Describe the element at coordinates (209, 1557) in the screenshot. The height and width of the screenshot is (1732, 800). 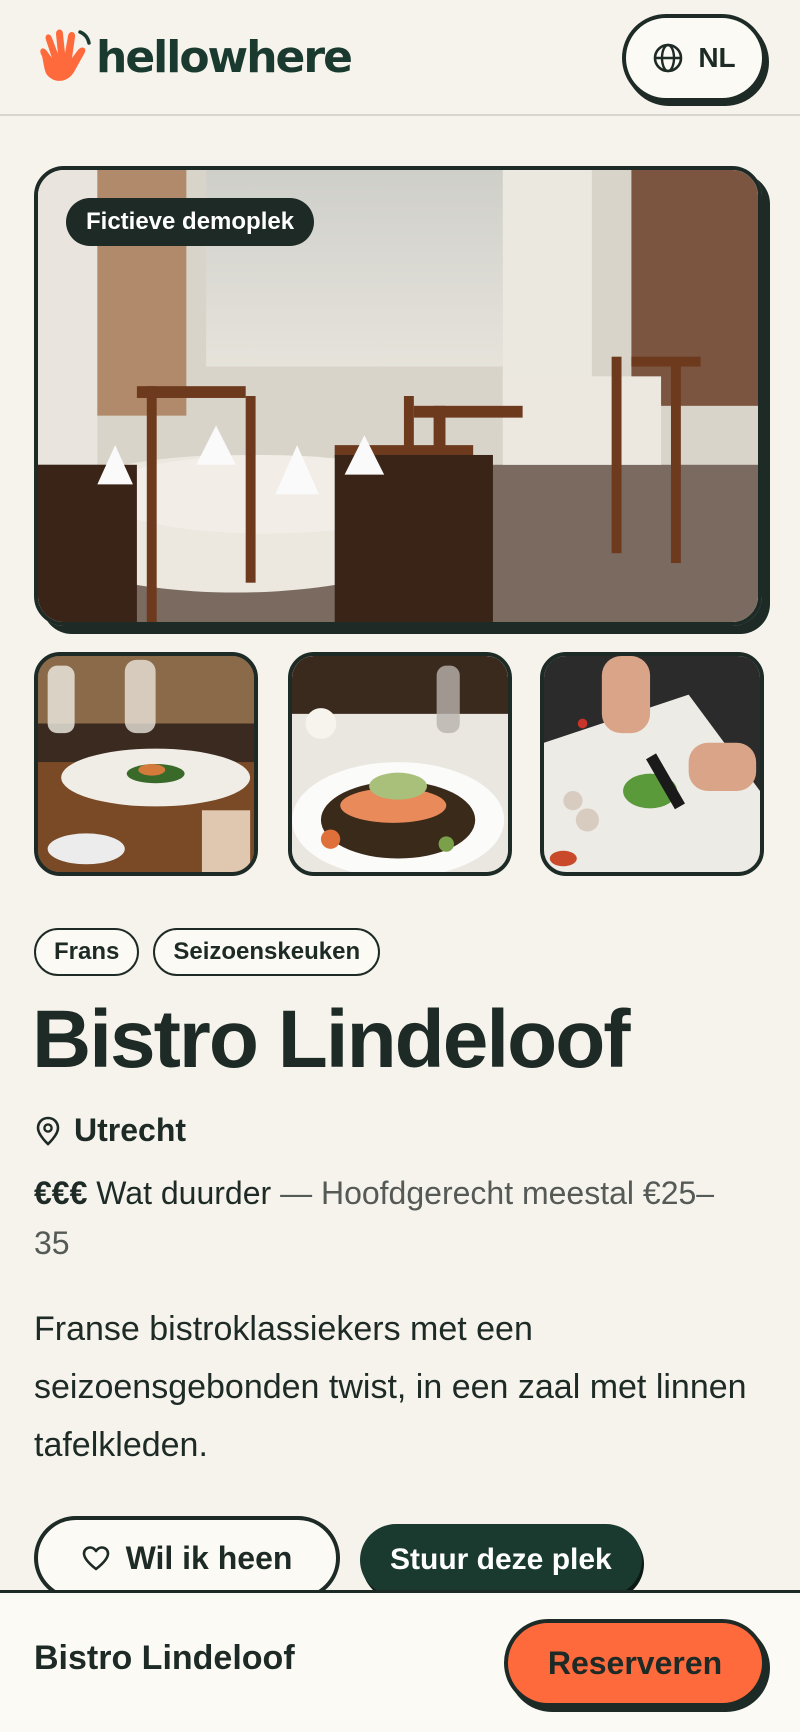
I see `wishlist-label: Wil ik heen` at that location.